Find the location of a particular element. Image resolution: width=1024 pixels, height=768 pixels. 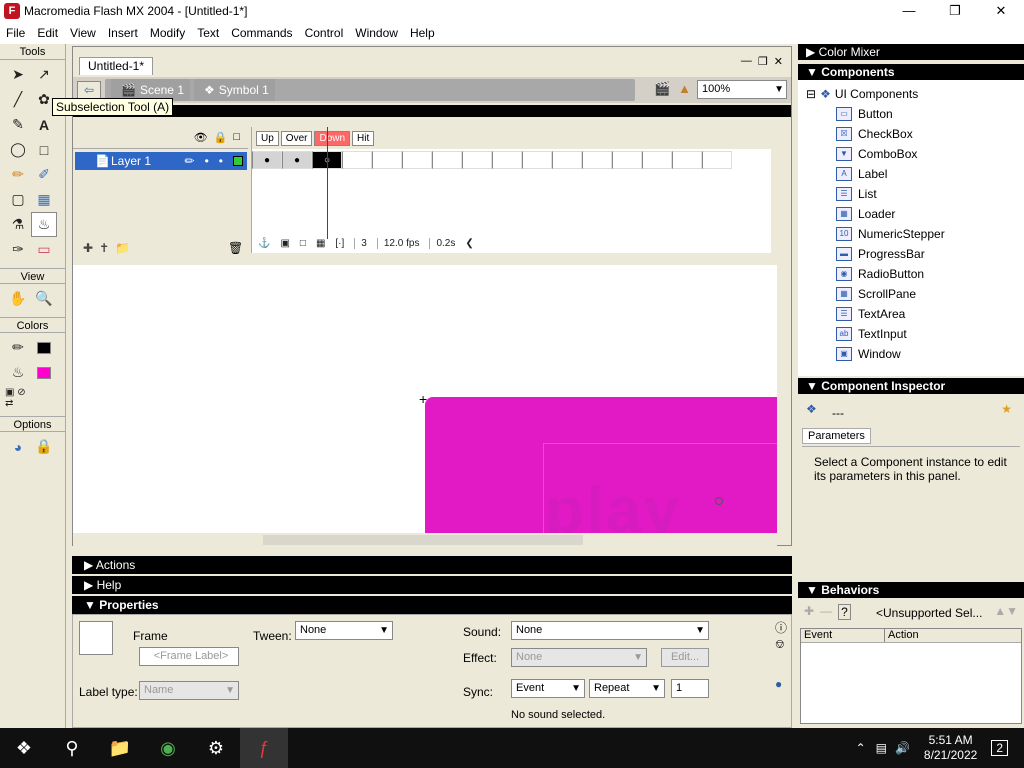

close-button: ✕ is located at coordinates (1001, 11).